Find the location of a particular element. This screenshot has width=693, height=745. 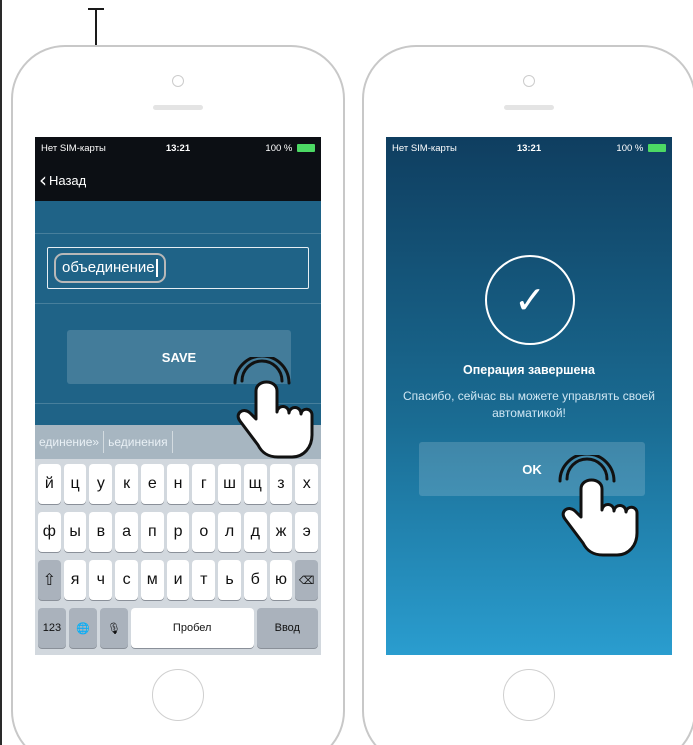

back-button: Назад is located at coordinates (67, 180).